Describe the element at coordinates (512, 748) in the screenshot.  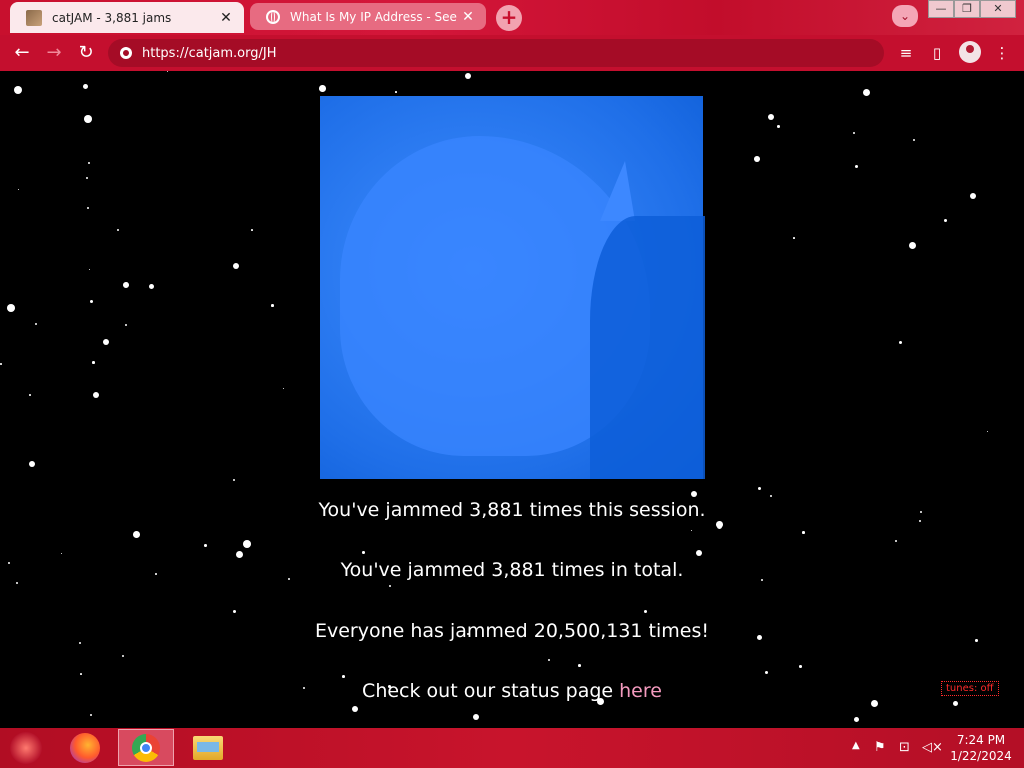
I see `windows-taskbar: ▲ ⚑ ⊡ ◁× 7:24 PM 1/22/2024` at that location.